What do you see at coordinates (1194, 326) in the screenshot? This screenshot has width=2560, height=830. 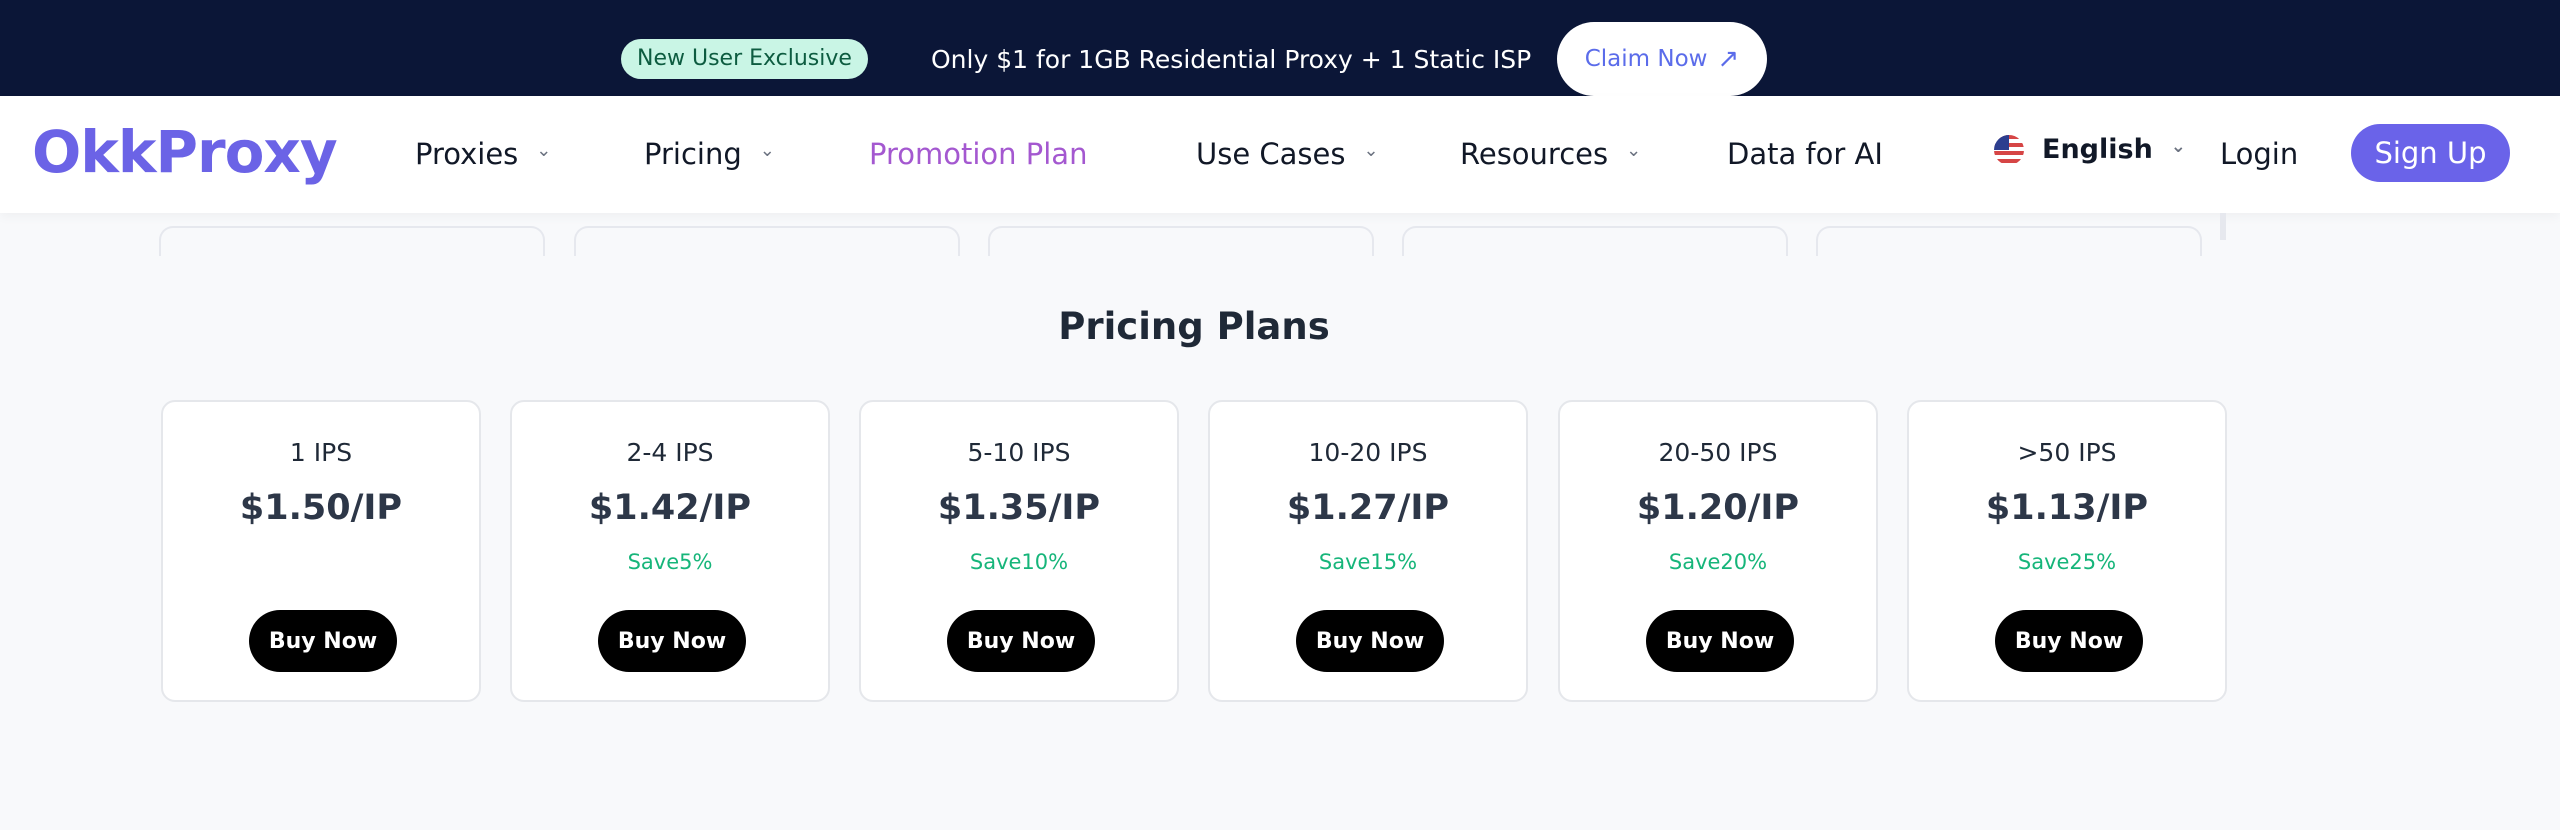 I see `section-title: Pricing Plans` at bounding box center [1194, 326].